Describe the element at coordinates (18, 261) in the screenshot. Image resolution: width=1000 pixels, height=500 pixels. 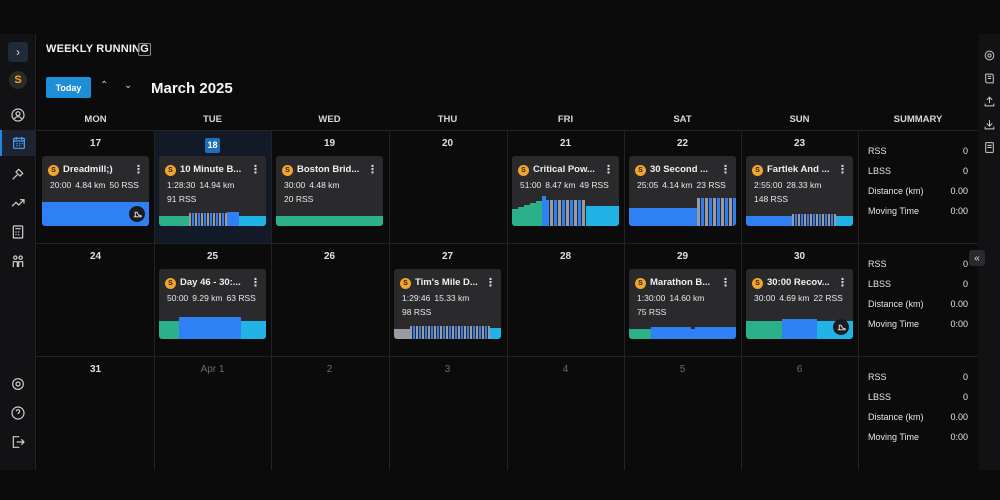
I see `team-icon` at that location.